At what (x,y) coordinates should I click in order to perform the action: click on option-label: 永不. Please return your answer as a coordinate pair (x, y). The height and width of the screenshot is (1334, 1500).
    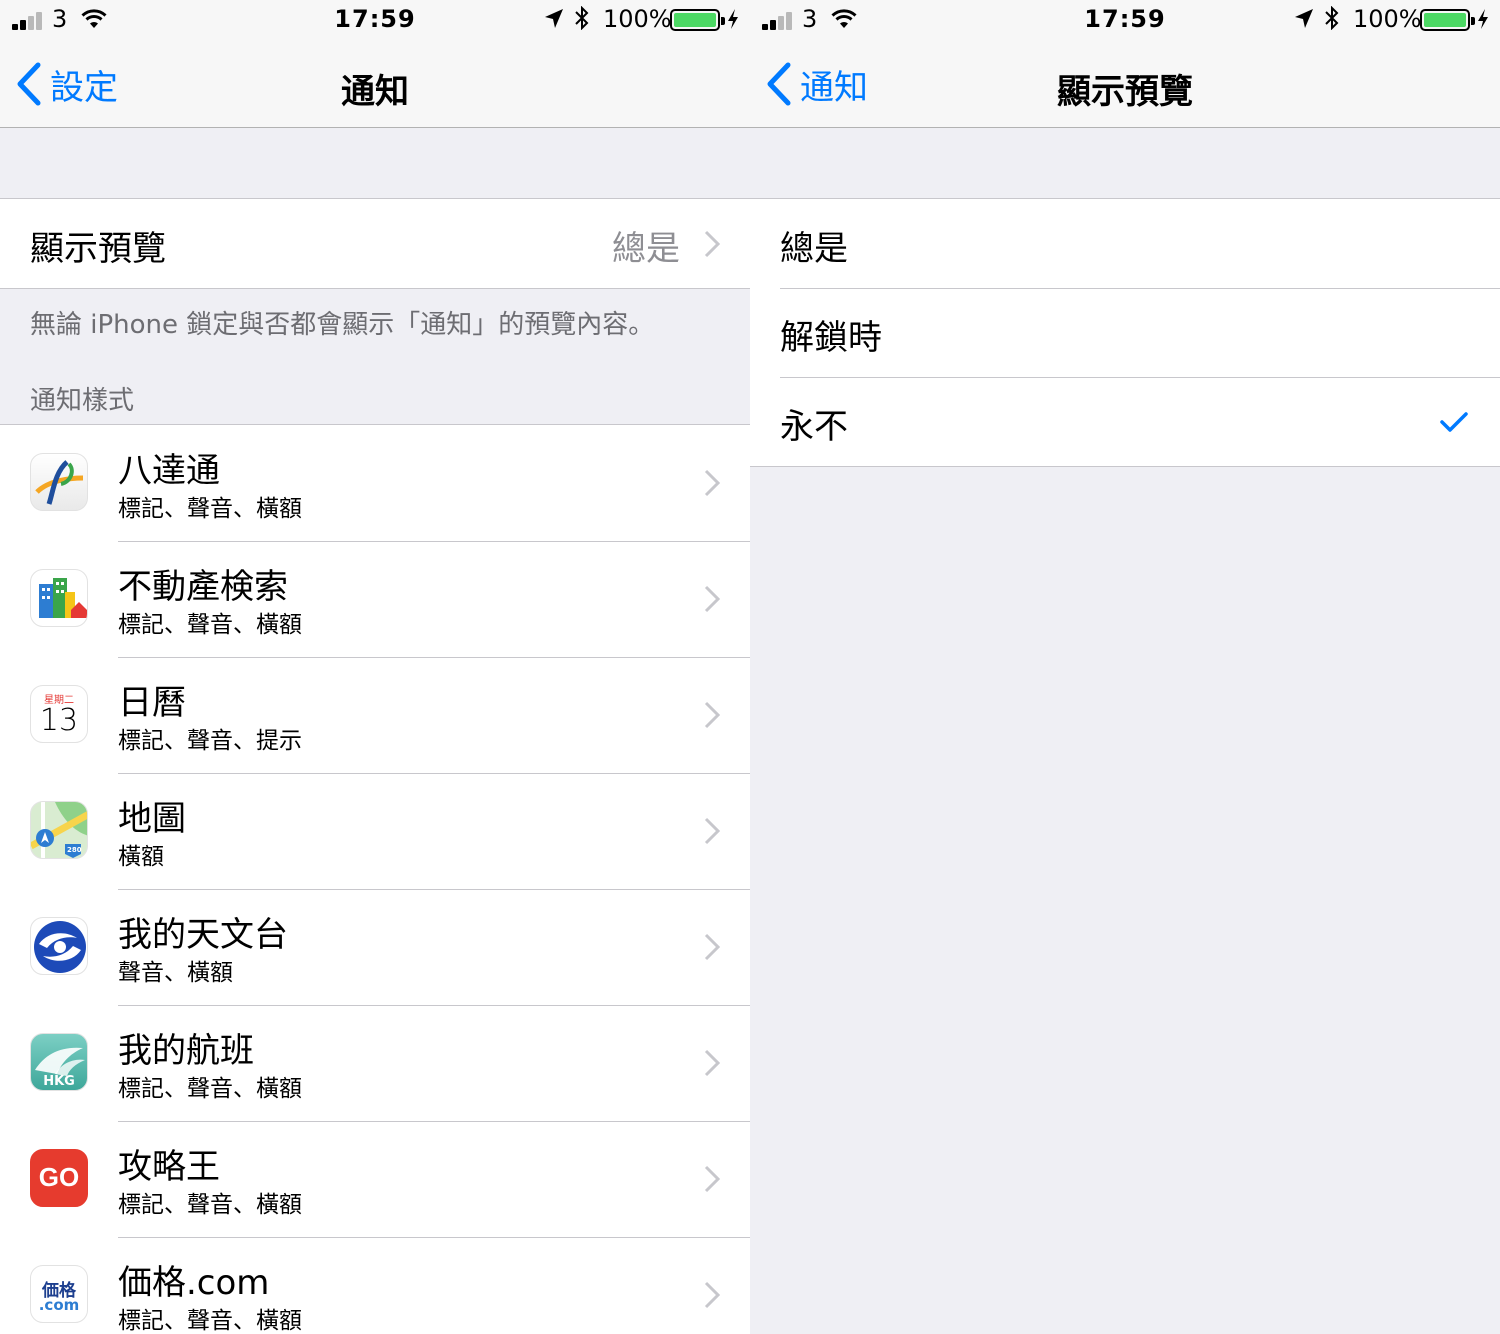
    Looking at the image, I should click on (814, 427).